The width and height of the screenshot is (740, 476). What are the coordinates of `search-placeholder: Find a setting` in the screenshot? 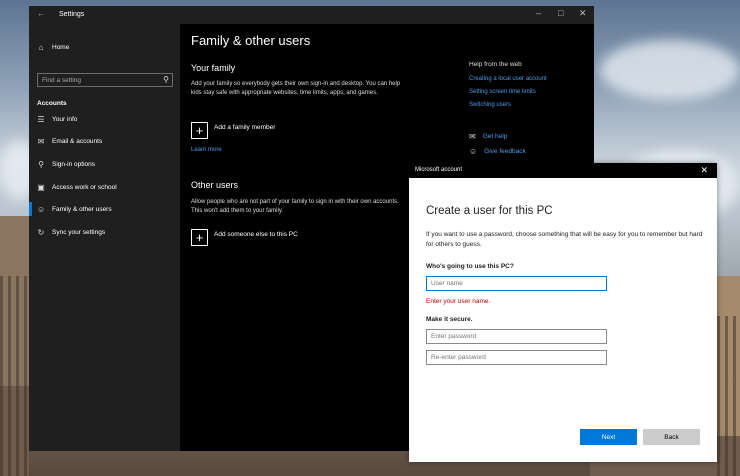 It's located at (62, 80).